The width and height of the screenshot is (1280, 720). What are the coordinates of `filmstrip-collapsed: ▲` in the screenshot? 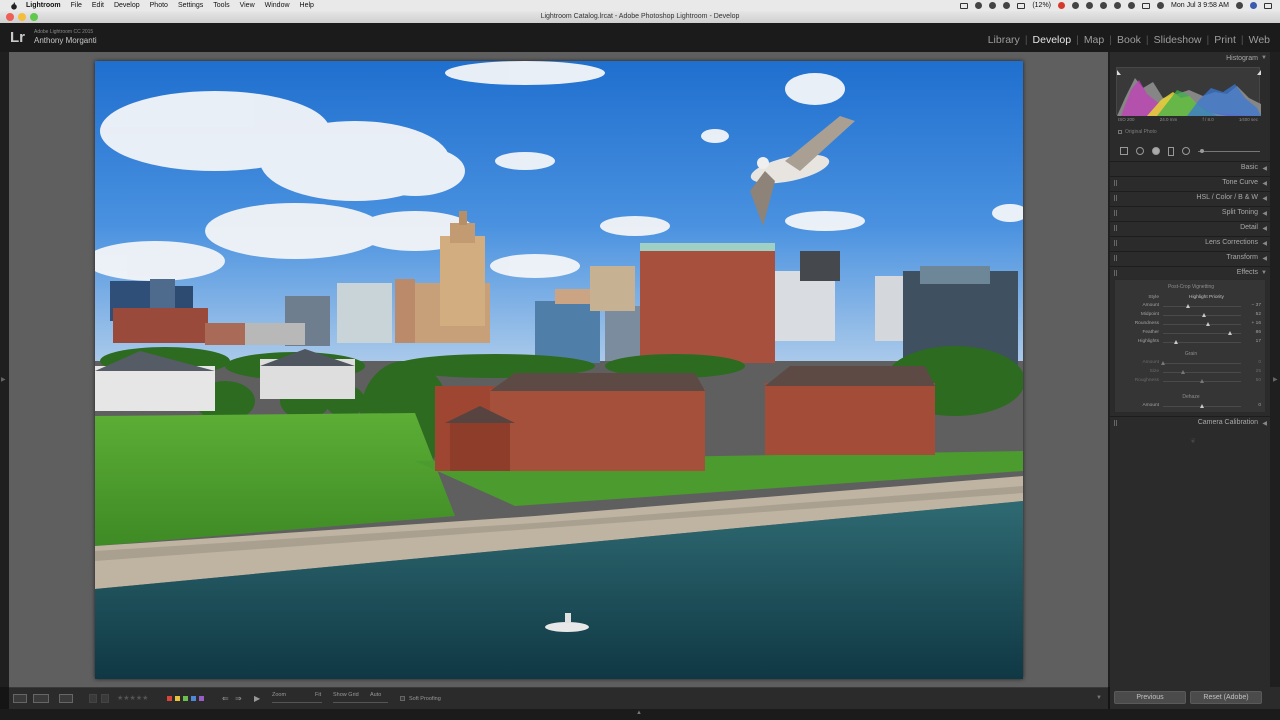 It's located at (640, 714).